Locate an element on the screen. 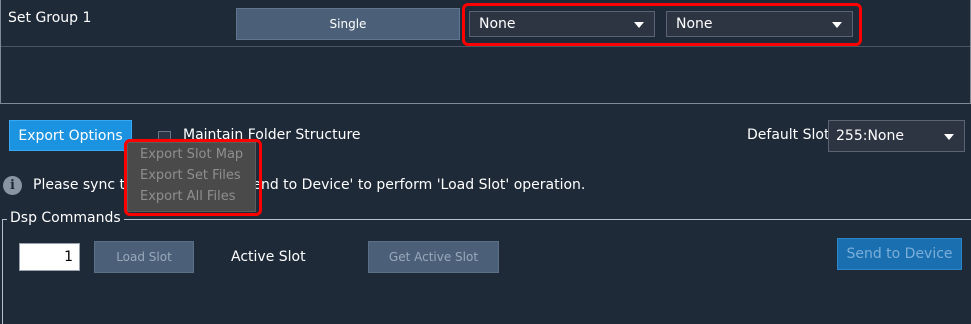  load-slot-button: Load Slot is located at coordinates (144, 257).